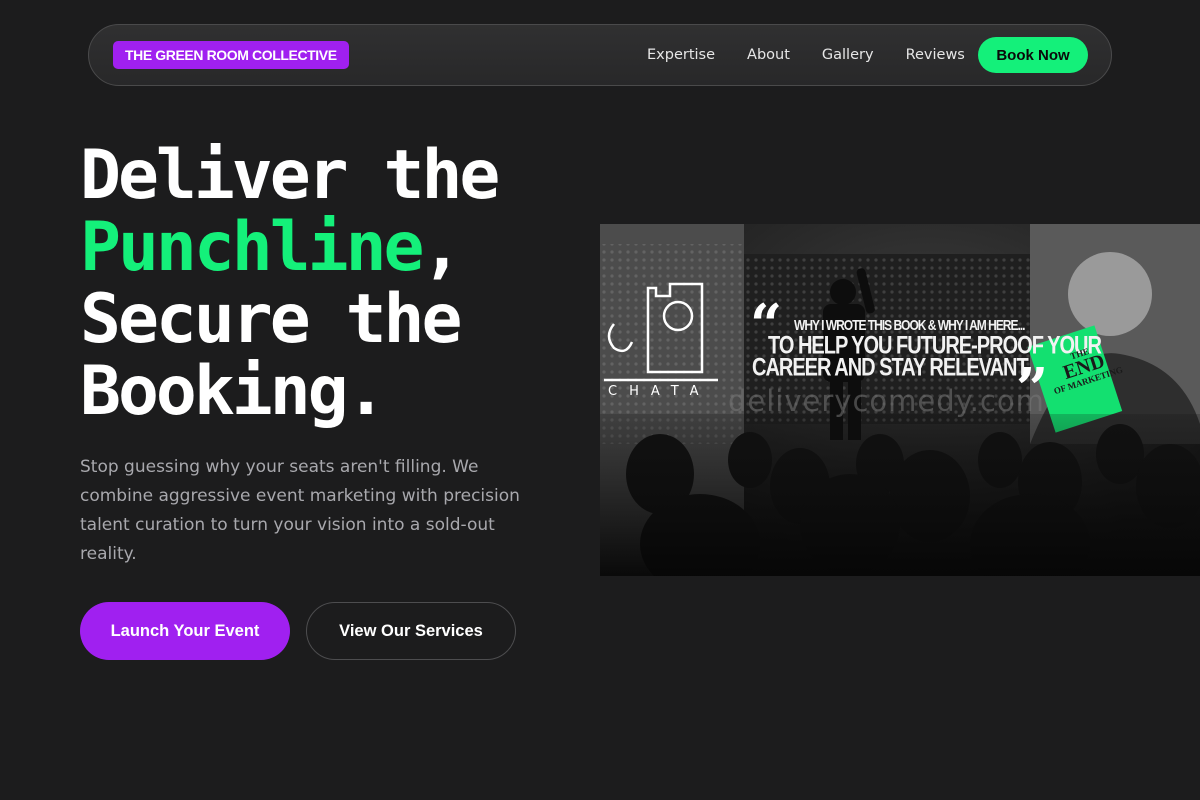 This screenshot has height=800, width=1200. I want to click on headline-line-1: Deliver the, so click(290, 175).